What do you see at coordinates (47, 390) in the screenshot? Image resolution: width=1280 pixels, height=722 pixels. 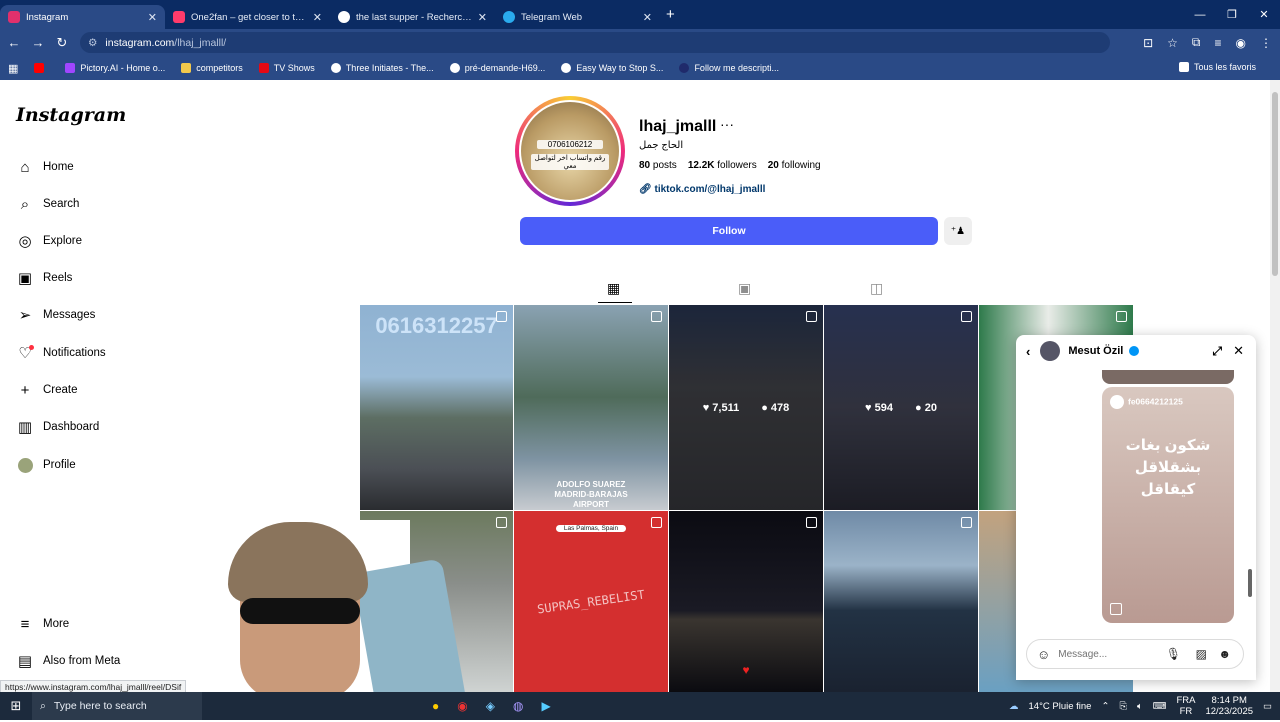 I see `sidebar-item-create: + Create` at bounding box center [47, 390].